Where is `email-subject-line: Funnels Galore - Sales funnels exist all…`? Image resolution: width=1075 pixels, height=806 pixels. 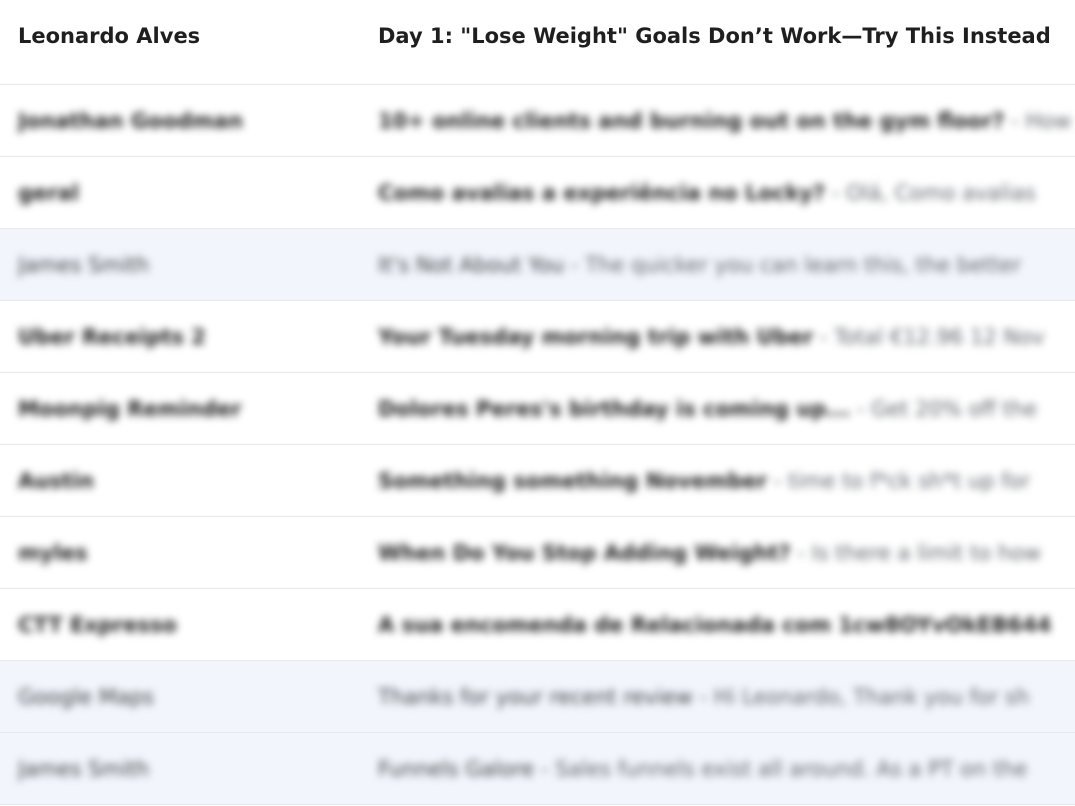 email-subject-line: Funnels Galore - Sales funnels exist all… is located at coordinates (726, 768).